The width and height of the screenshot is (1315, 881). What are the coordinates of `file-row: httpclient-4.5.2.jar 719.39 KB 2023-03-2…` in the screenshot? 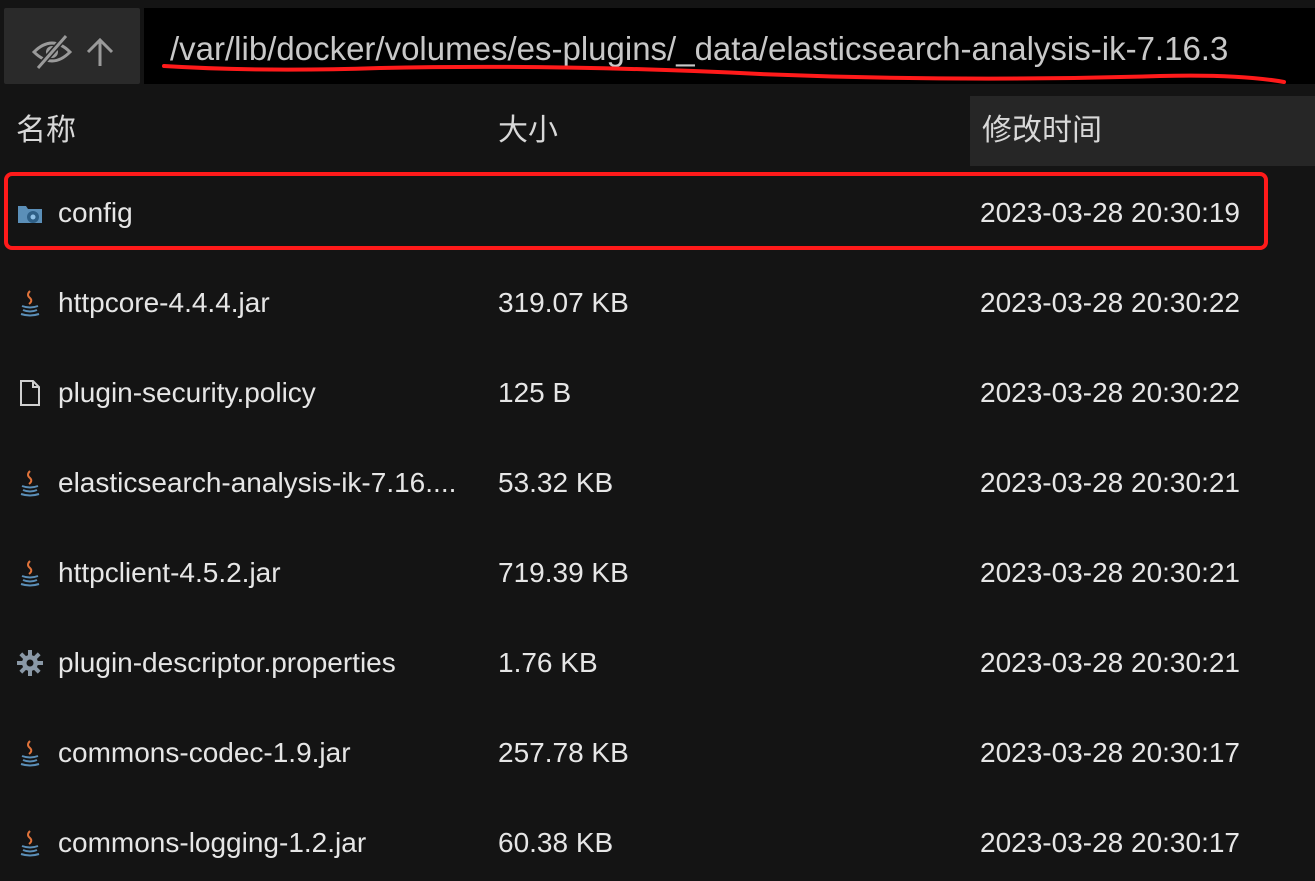 It's located at (657, 573).